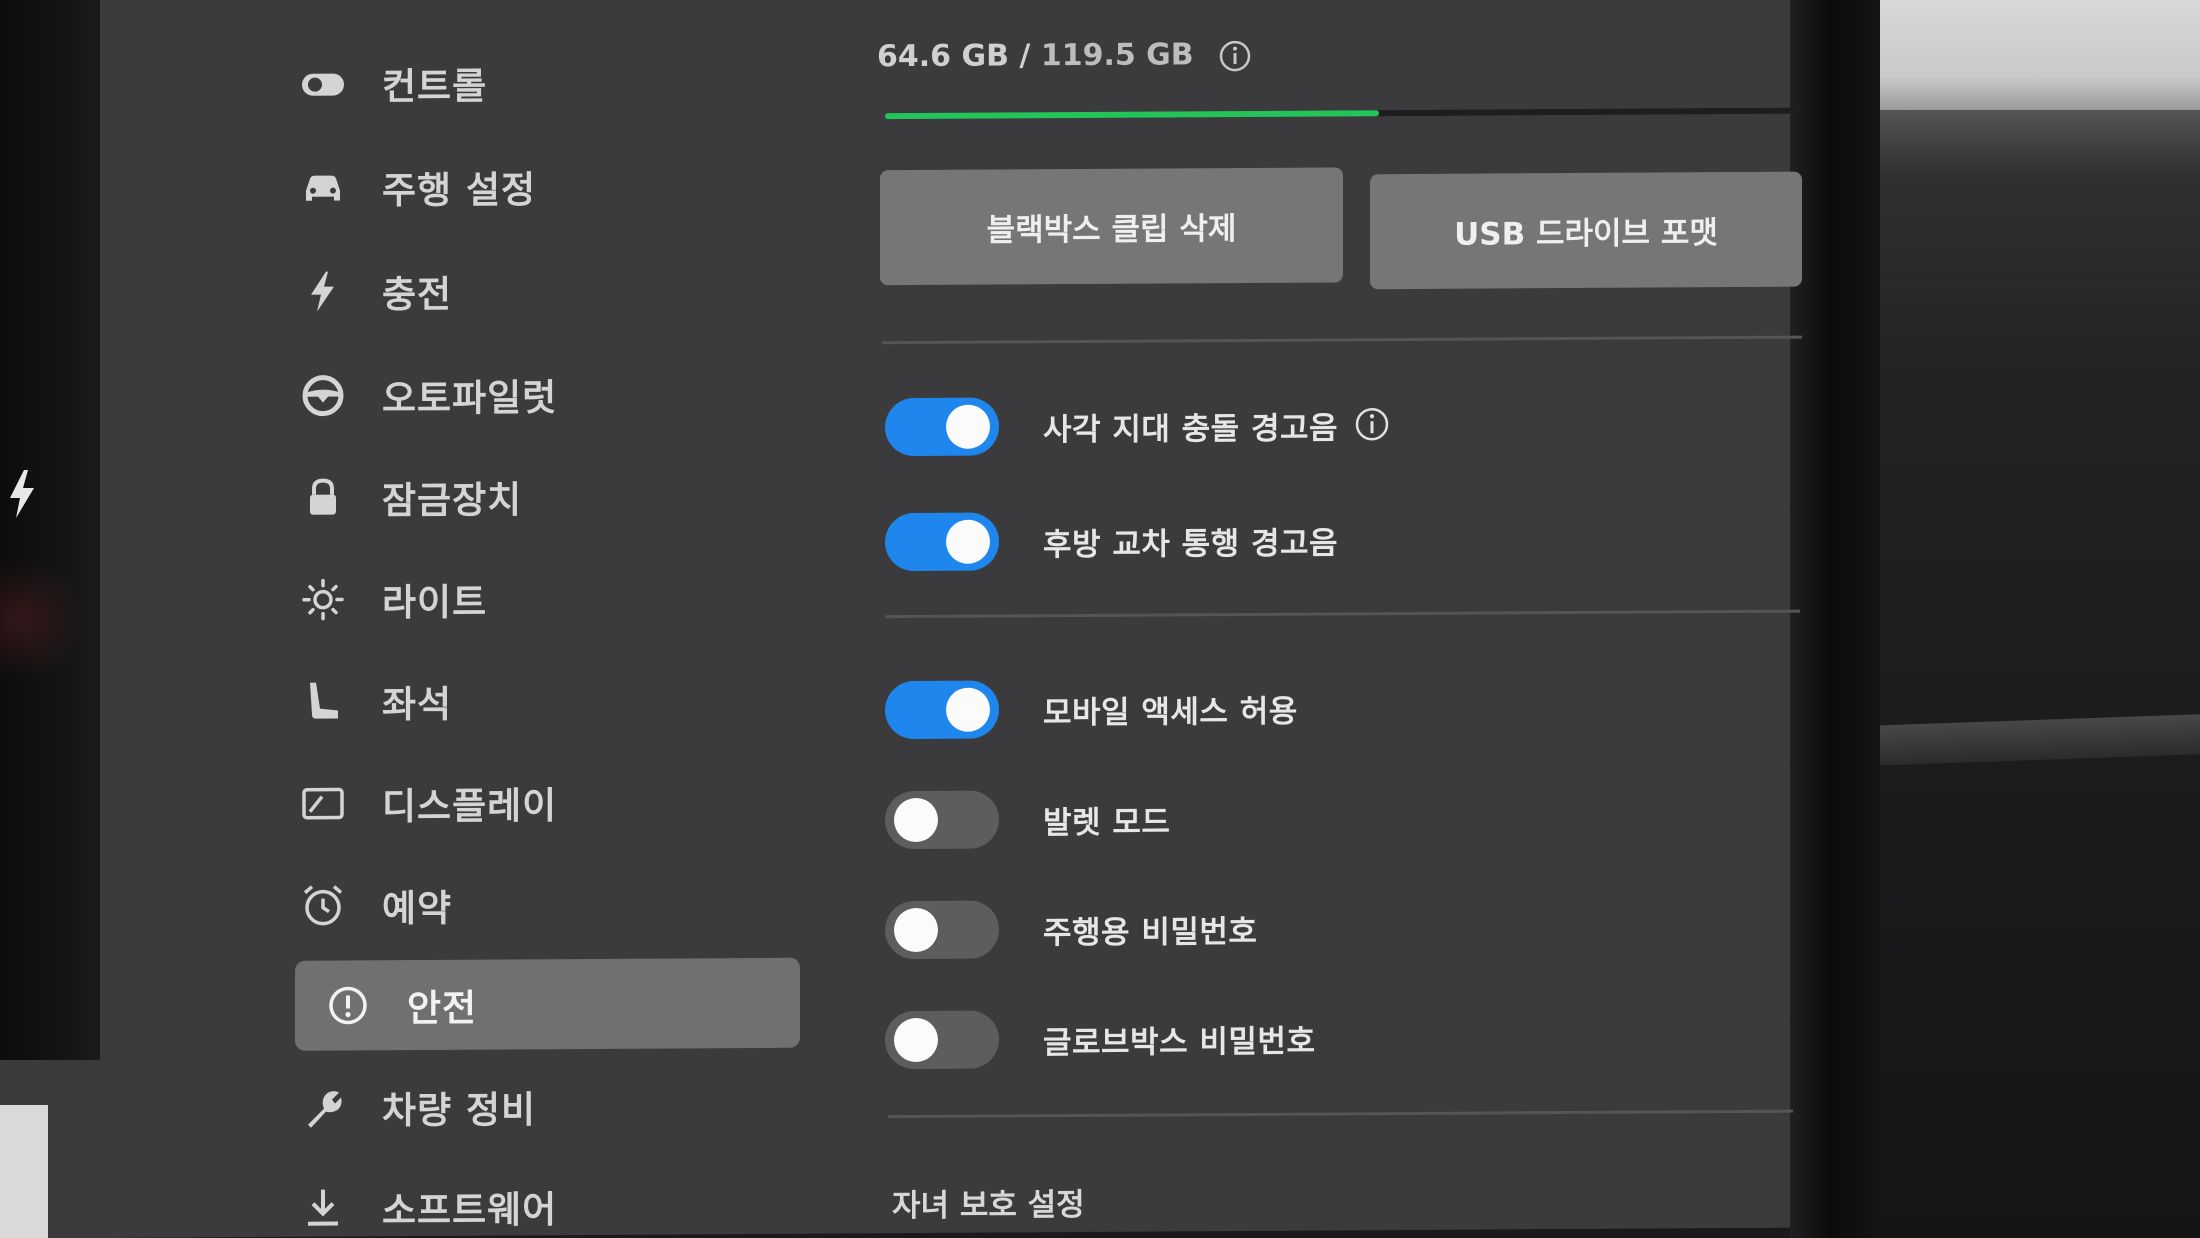  I want to click on delete-dashcam-clips-button: 블랙박스 클립 삭제, so click(1111, 226).